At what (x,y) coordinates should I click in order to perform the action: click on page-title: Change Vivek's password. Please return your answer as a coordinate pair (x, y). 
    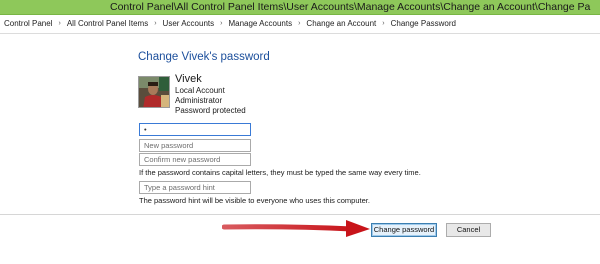
    Looking at the image, I should click on (204, 57).